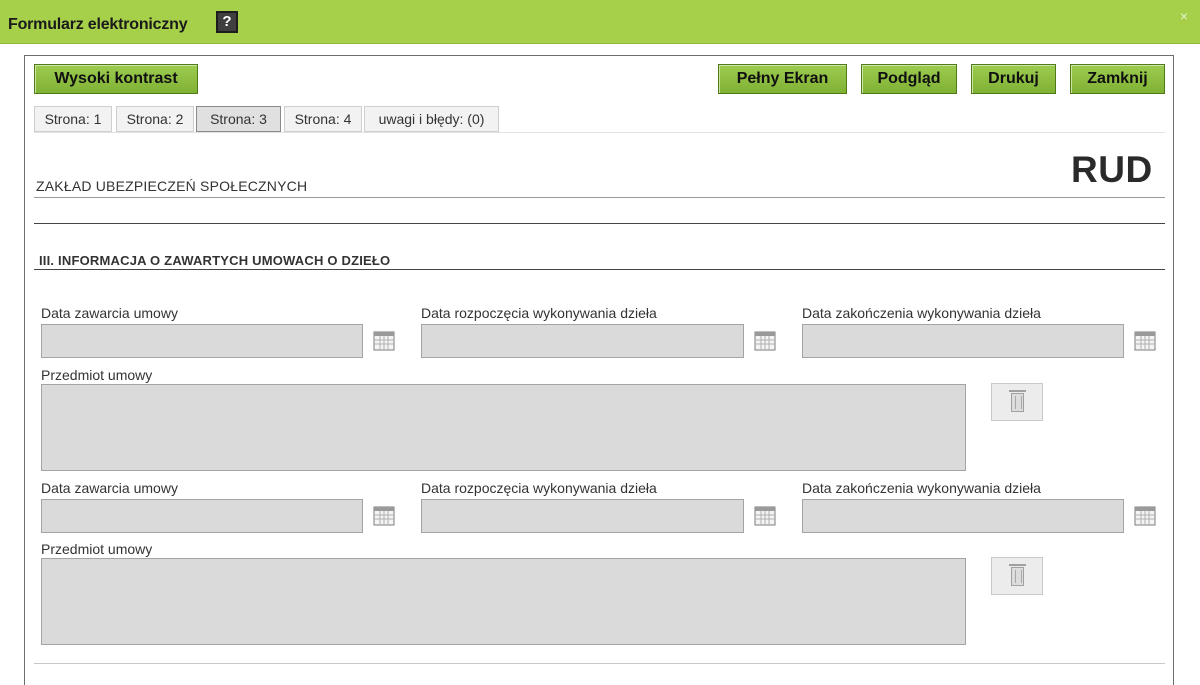 The image size is (1200, 685). Describe the element at coordinates (238, 119) in the screenshot. I see `tab-page-3: Strona: 3` at that location.